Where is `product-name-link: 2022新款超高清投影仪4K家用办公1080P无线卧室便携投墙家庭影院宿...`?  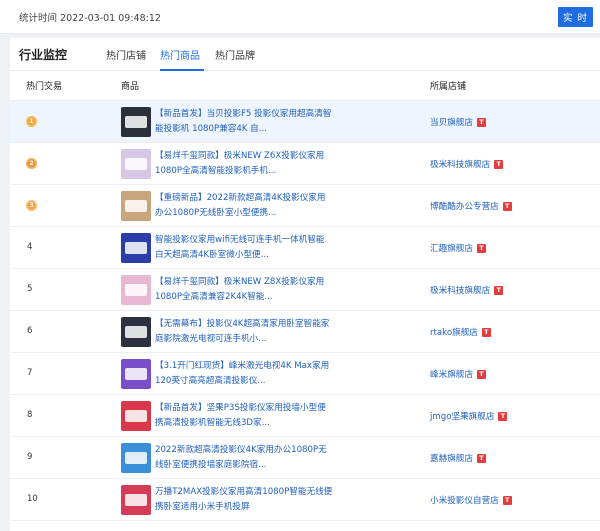
product-name-link: 2022新款超高清投影仪4K家用办公1080P无线卧室便携投墙家庭影院宿... is located at coordinates (244, 458).